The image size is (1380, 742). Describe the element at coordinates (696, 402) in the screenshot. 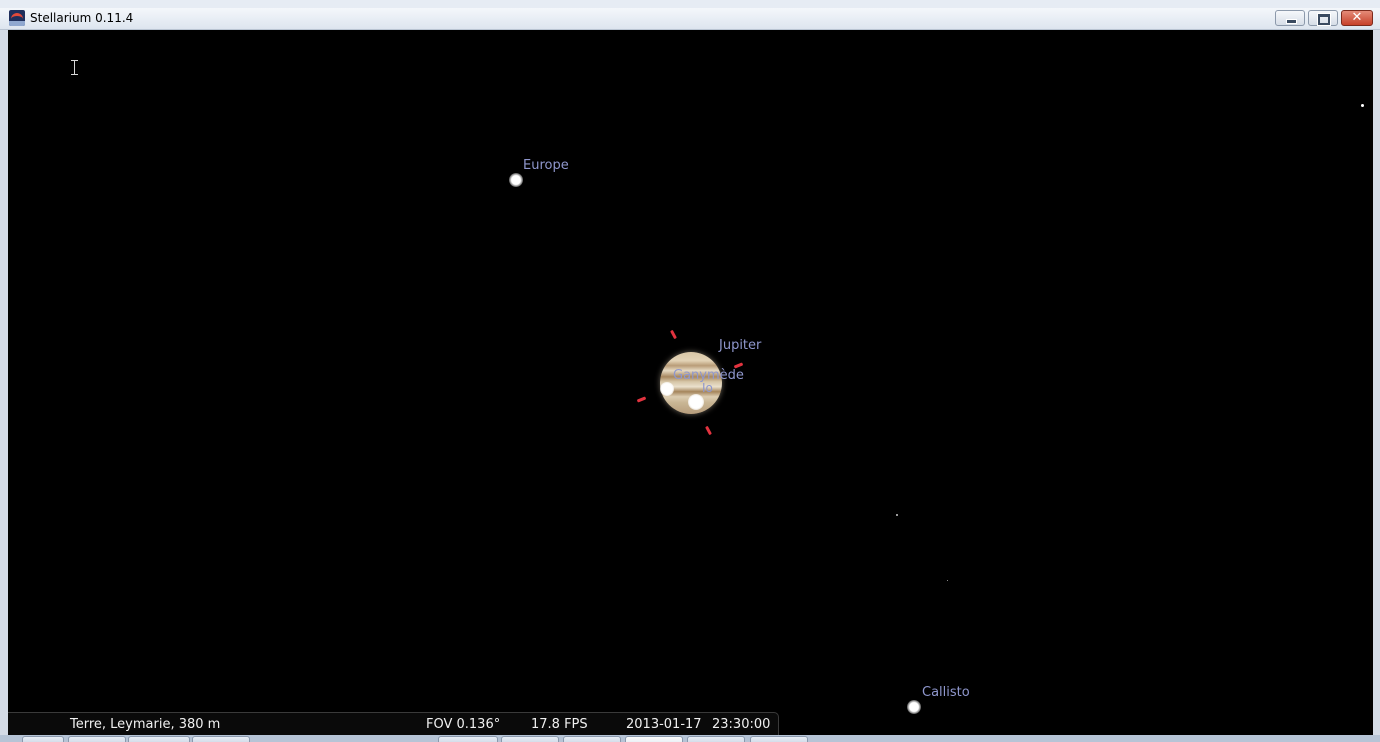

I see `io-moon` at that location.